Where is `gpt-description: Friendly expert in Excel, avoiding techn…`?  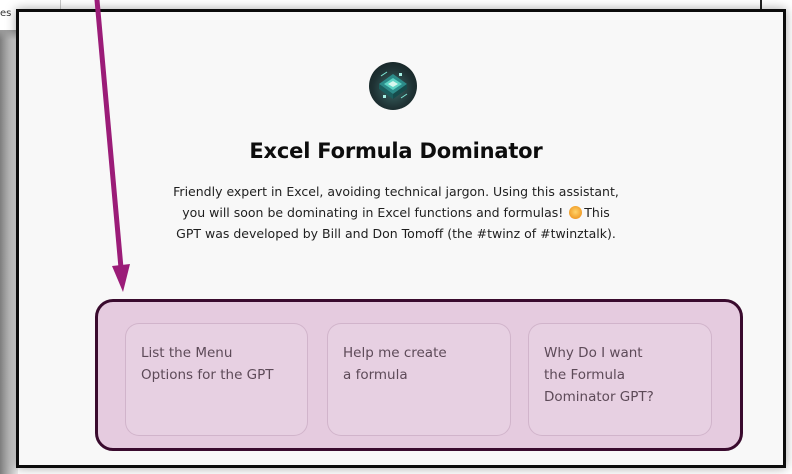 gpt-description: Friendly expert in Excel, avoiding techn… is located at coordinates (396, 212).